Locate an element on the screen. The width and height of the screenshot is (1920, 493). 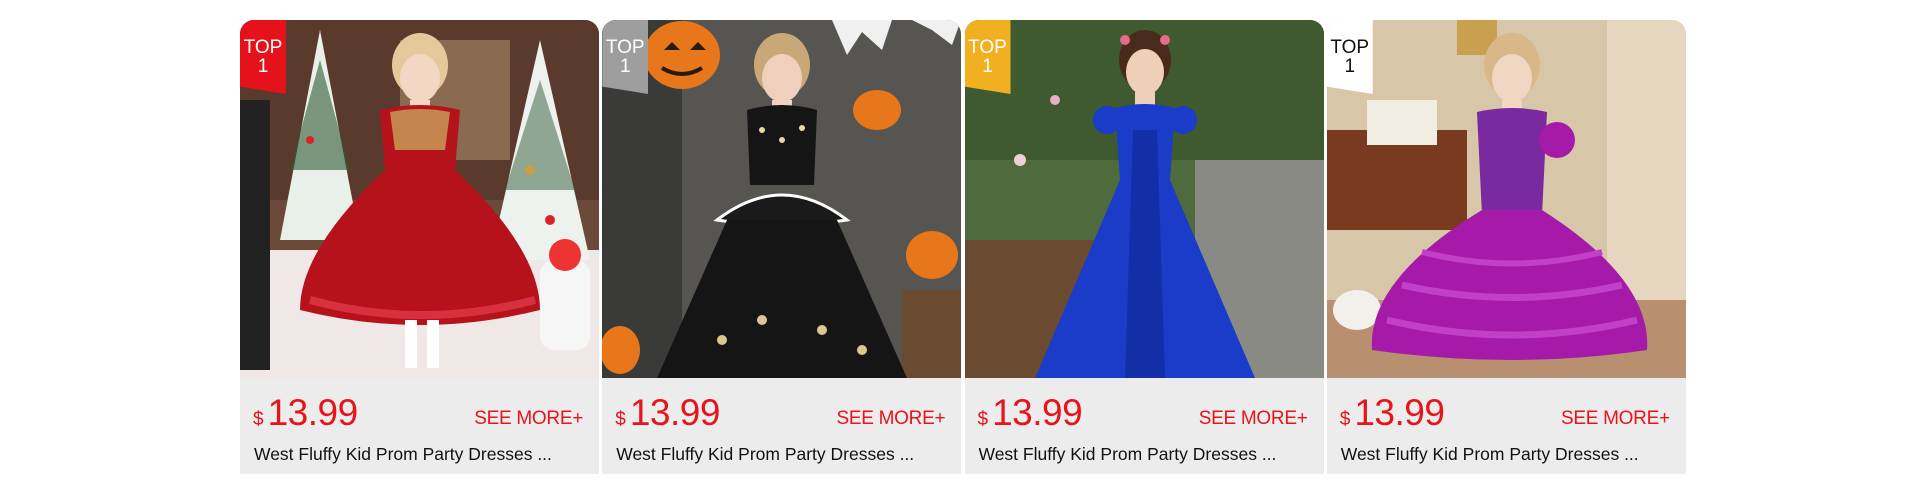
girl-blue-sequin-gown-garden-icon is located at coordinates (1144, 199).